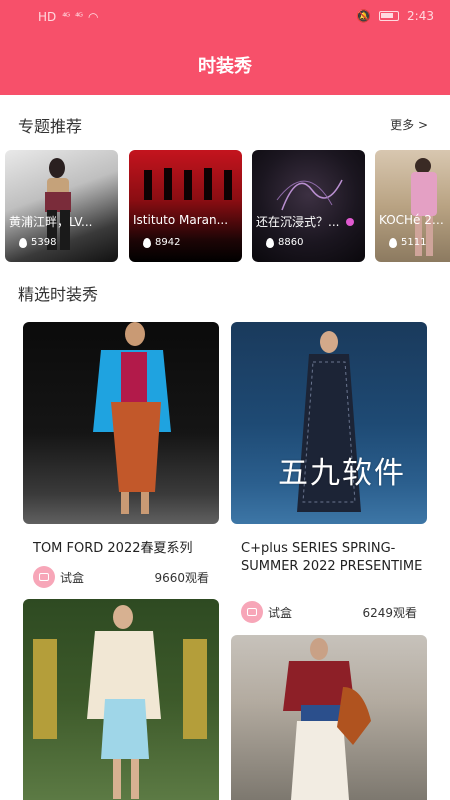 This screenshot has height=800, width=450. I want to click on topic-card-2: Istituto Maran... 8942, so click(185, 206).